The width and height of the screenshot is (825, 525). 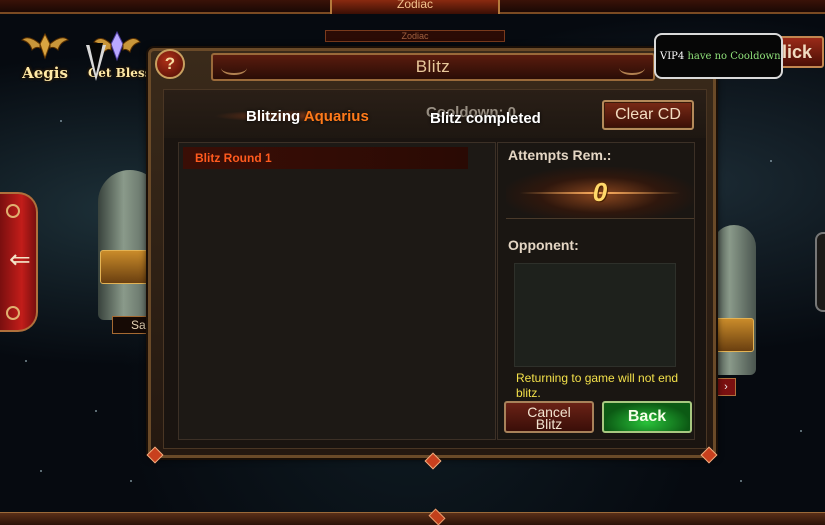 I want to click on sub-title-strip: Zodiac, so click(x=415, y=36).